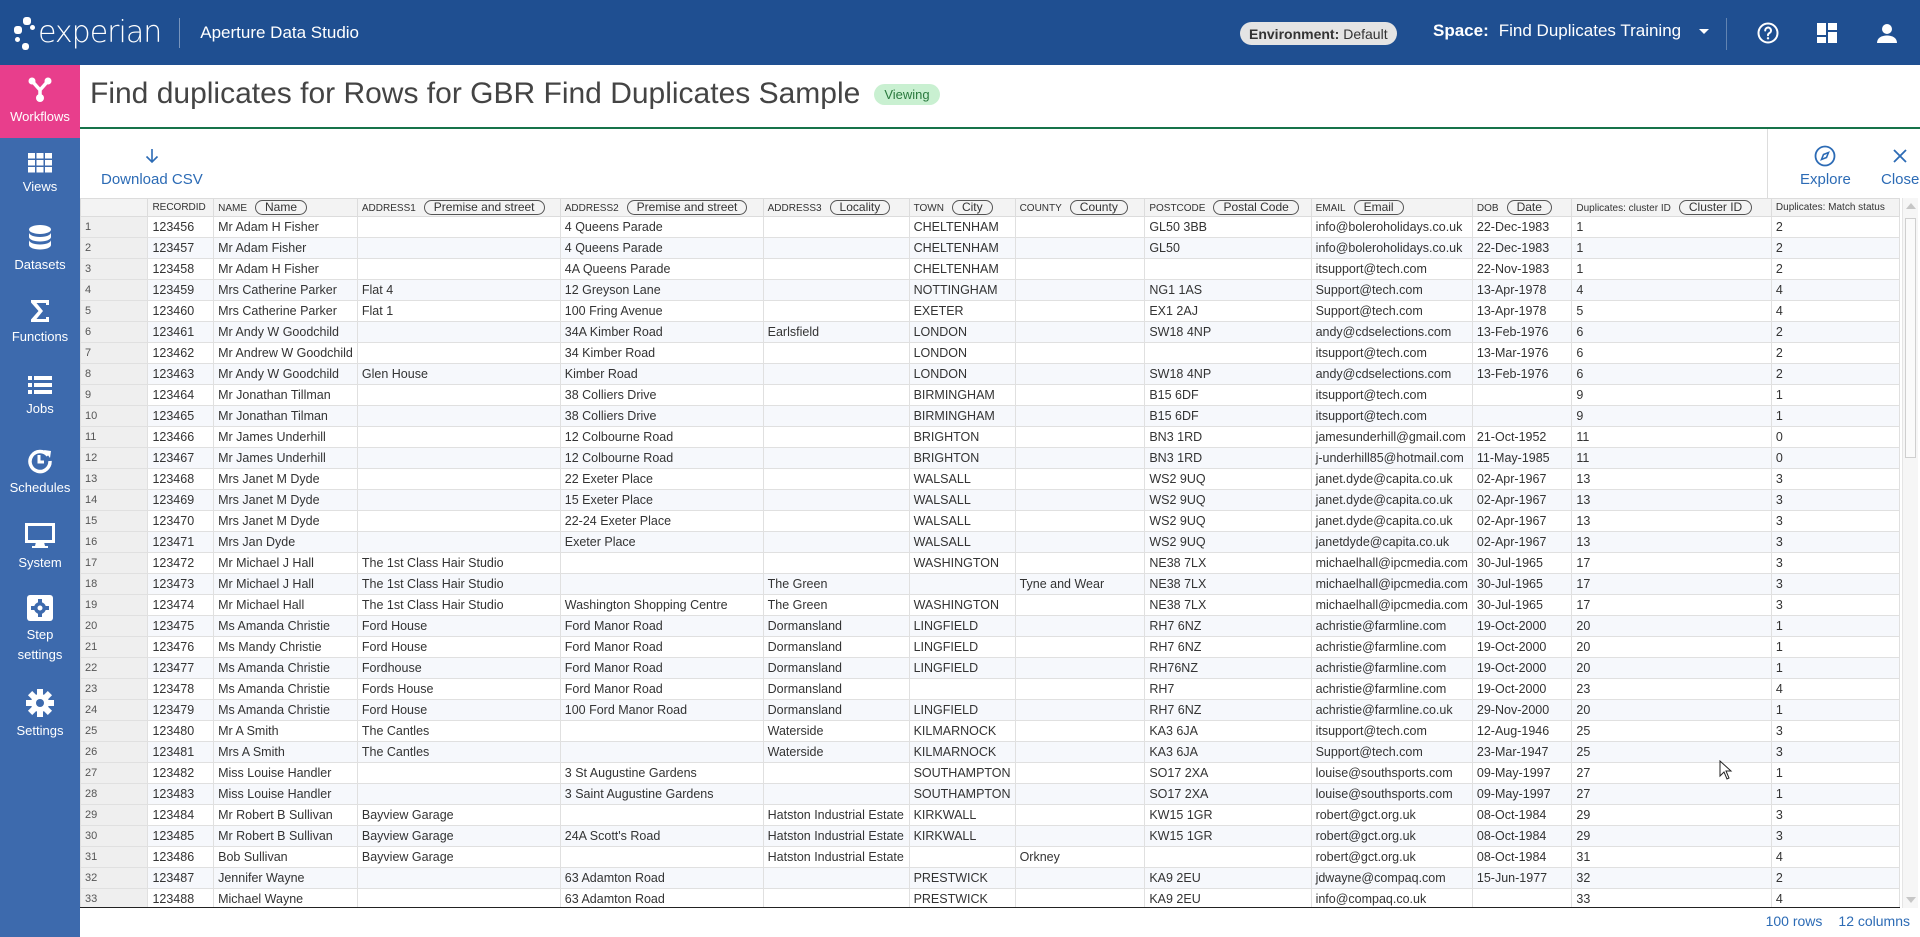  What do you see at coordinates (1391, 500) in the screenshot?
I see `table-cell: janet.dyde@capita.co.uk` at bounding box center [1391, 500].